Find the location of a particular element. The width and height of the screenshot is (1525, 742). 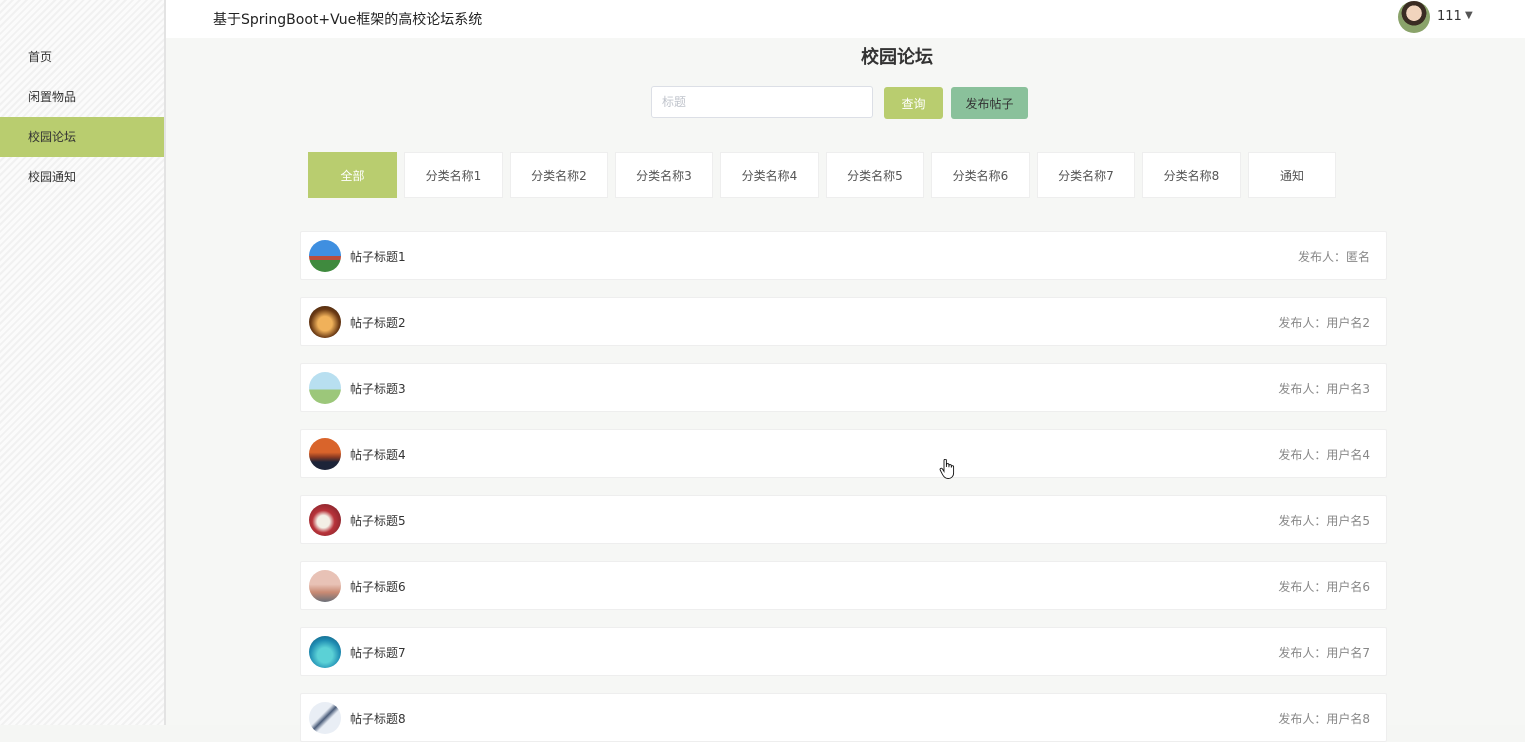

tab-category-1: 分类名称1 is located at coordinates (453, 175).